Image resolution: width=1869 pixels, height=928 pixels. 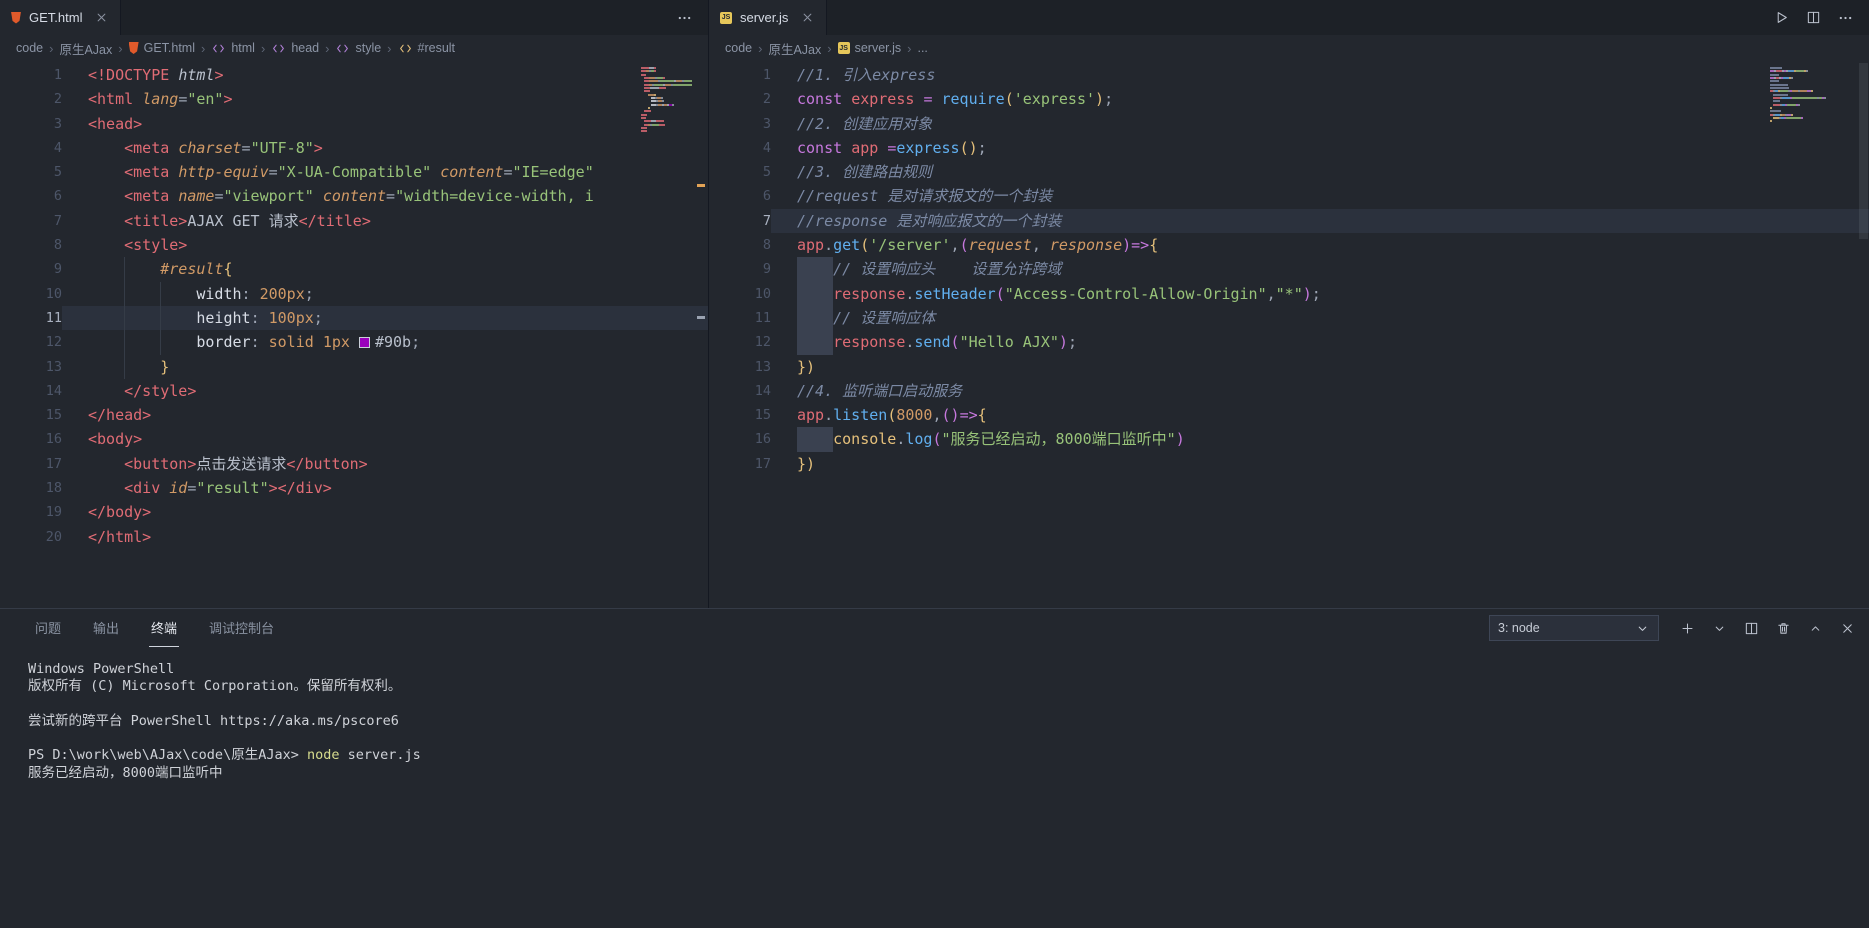 What do you see at coordinates (1100, 99) in the screenshot?
I see `token: )` at bounding box center [1100, 99].